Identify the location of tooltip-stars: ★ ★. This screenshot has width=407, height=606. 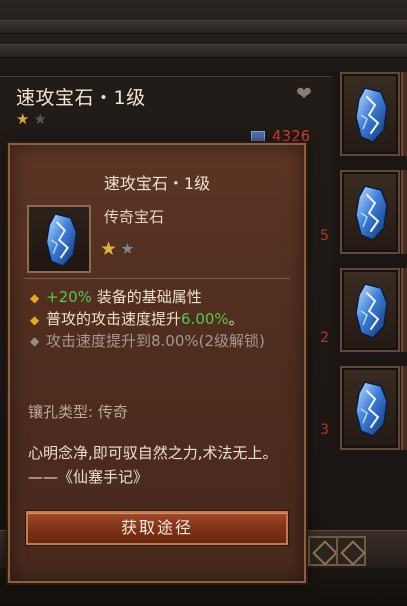
(118, 249).